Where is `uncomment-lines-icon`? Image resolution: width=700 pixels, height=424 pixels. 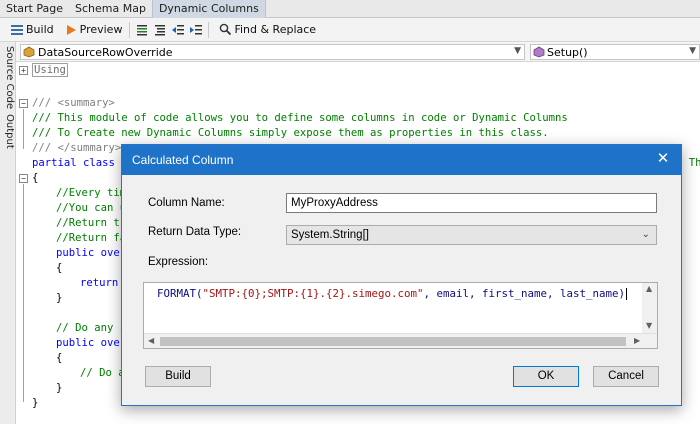 uncomment-lines-icon is located at coordinates (160, 30).